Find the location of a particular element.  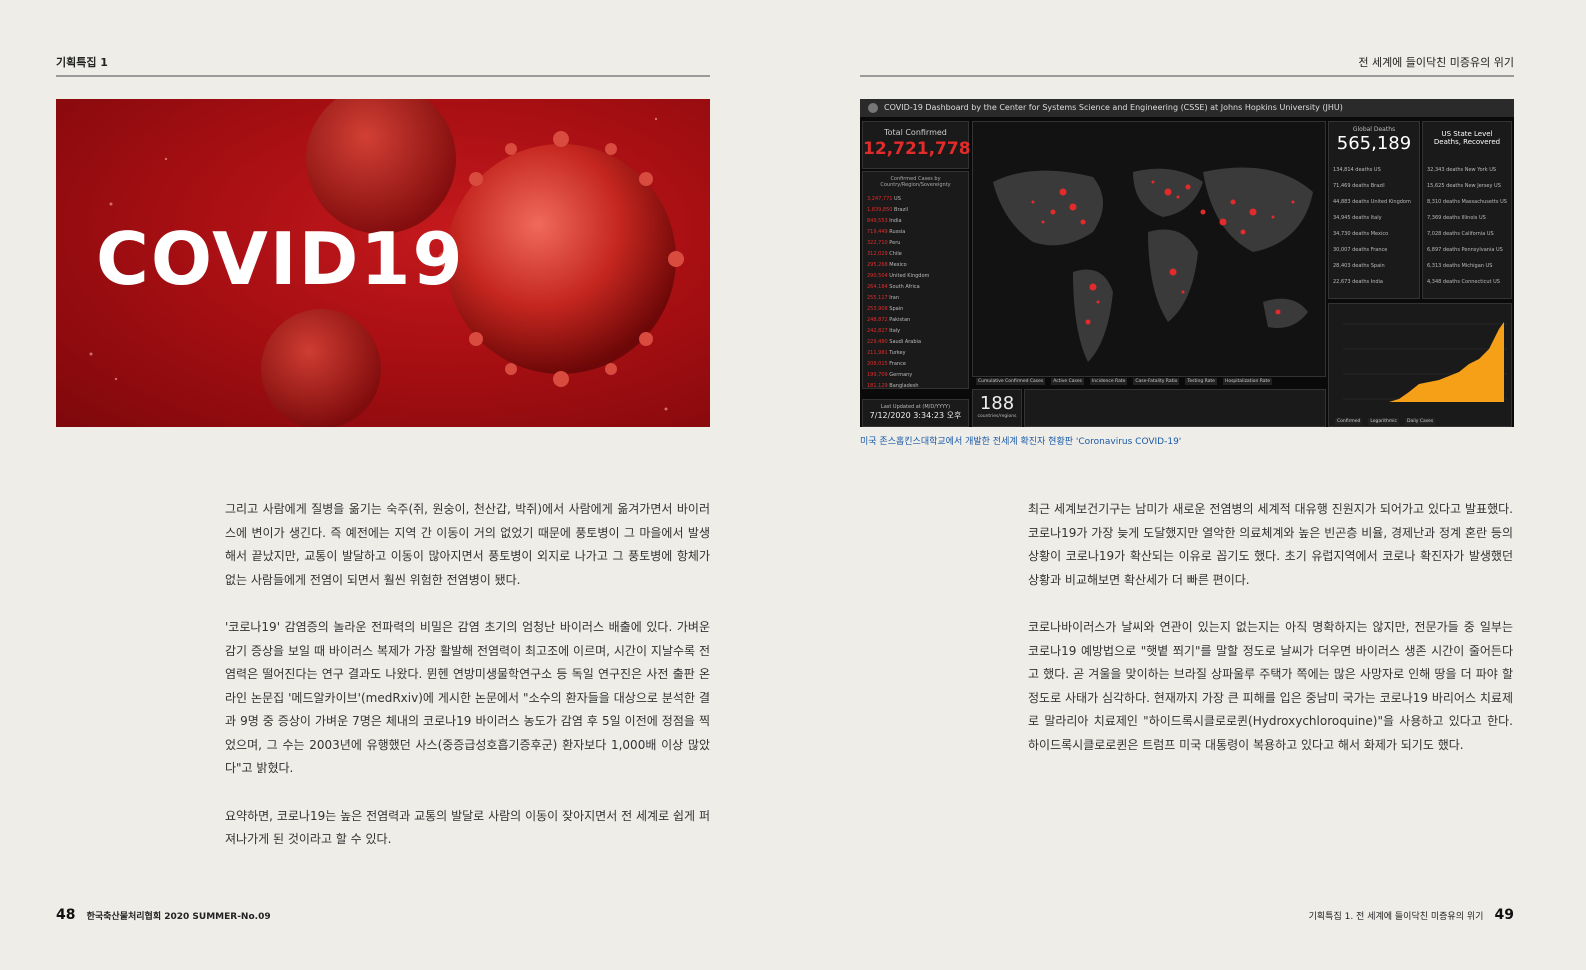

list-item: 181,129 Bangladesh is located at coordinates (898, 386).